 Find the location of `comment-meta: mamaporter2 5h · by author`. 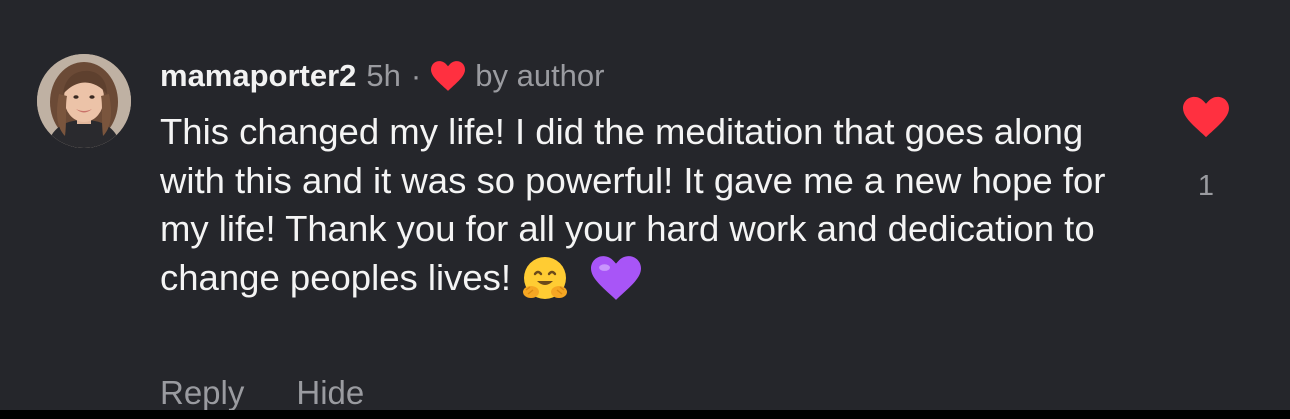

comment-meta: mamaporter2 5h · by author is located at coordinates (382, 76).